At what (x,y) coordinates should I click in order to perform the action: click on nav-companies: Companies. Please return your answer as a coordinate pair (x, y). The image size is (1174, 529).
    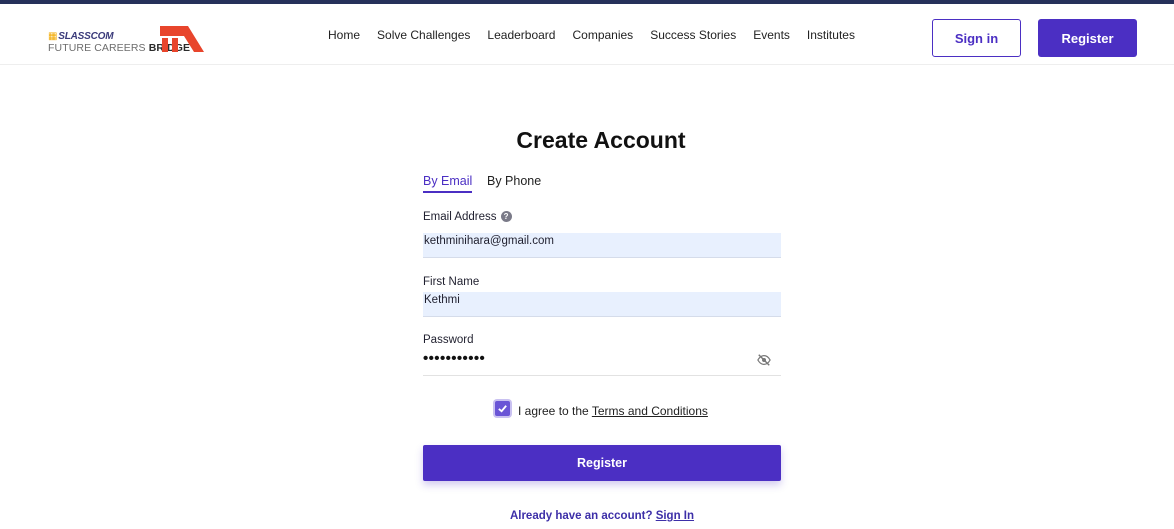
    Looking at the image, I should click on (602, 35).